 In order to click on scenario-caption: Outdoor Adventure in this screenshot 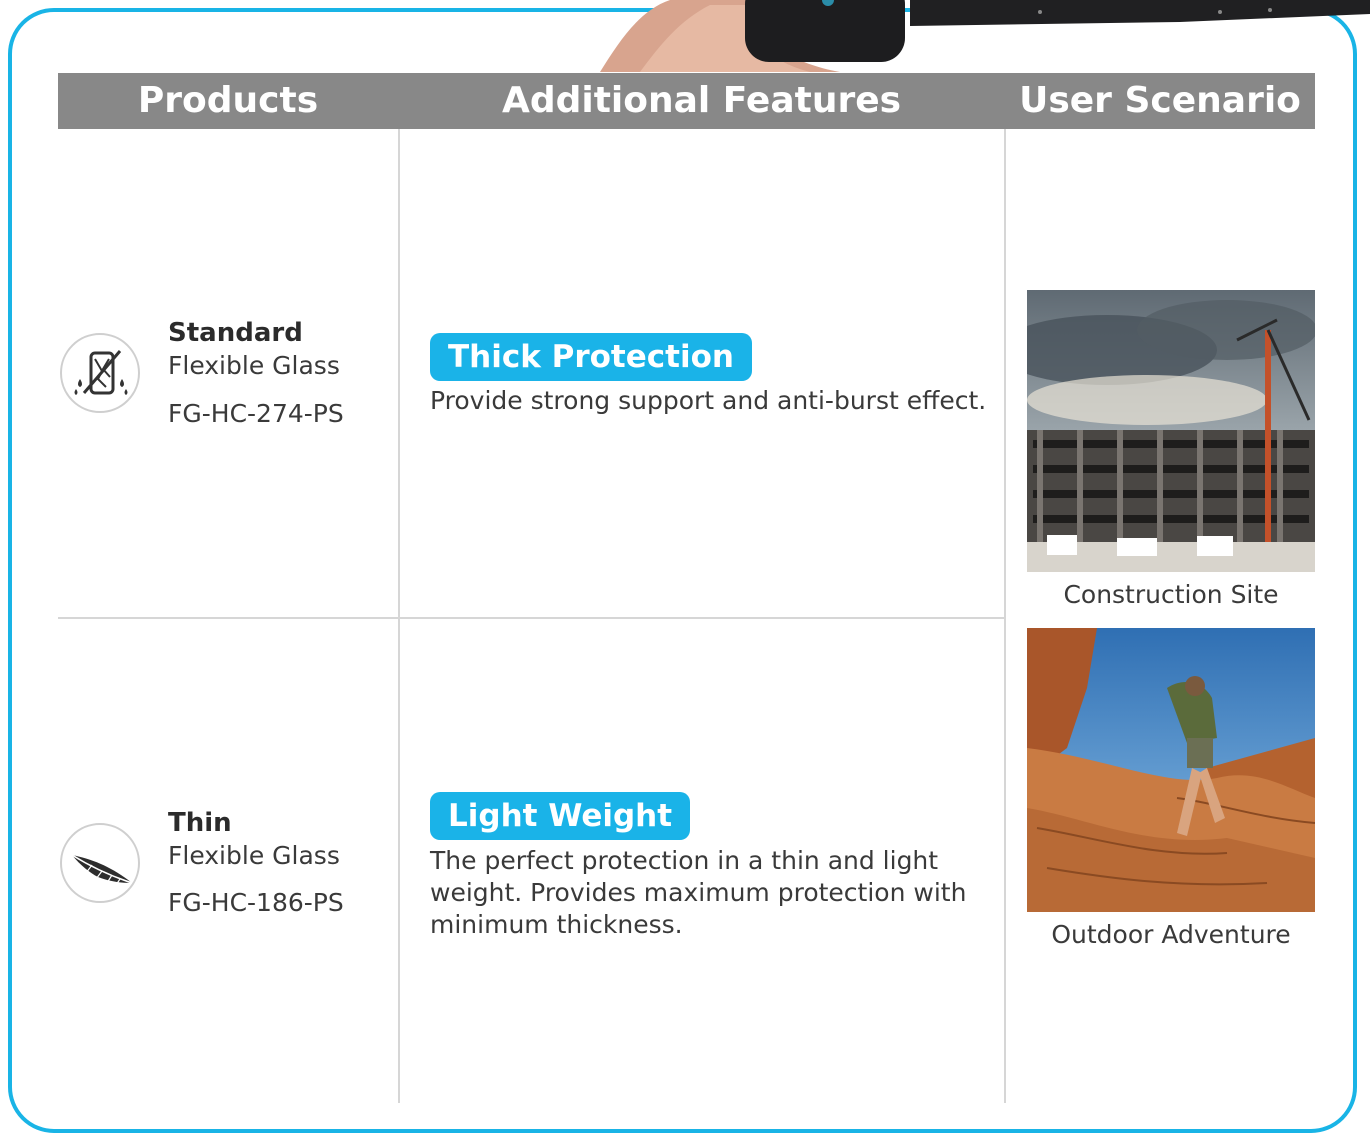, I will do `click(1171, 934)`.